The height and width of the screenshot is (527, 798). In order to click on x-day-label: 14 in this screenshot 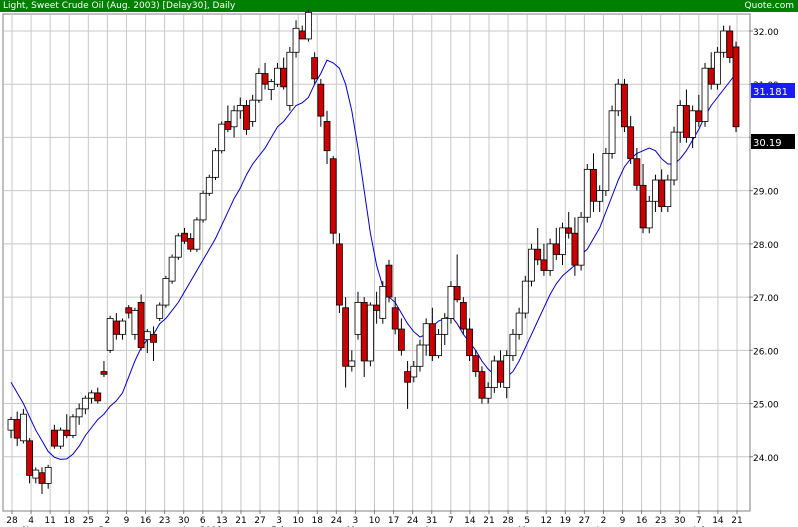, I will do `click(470, 521)`.